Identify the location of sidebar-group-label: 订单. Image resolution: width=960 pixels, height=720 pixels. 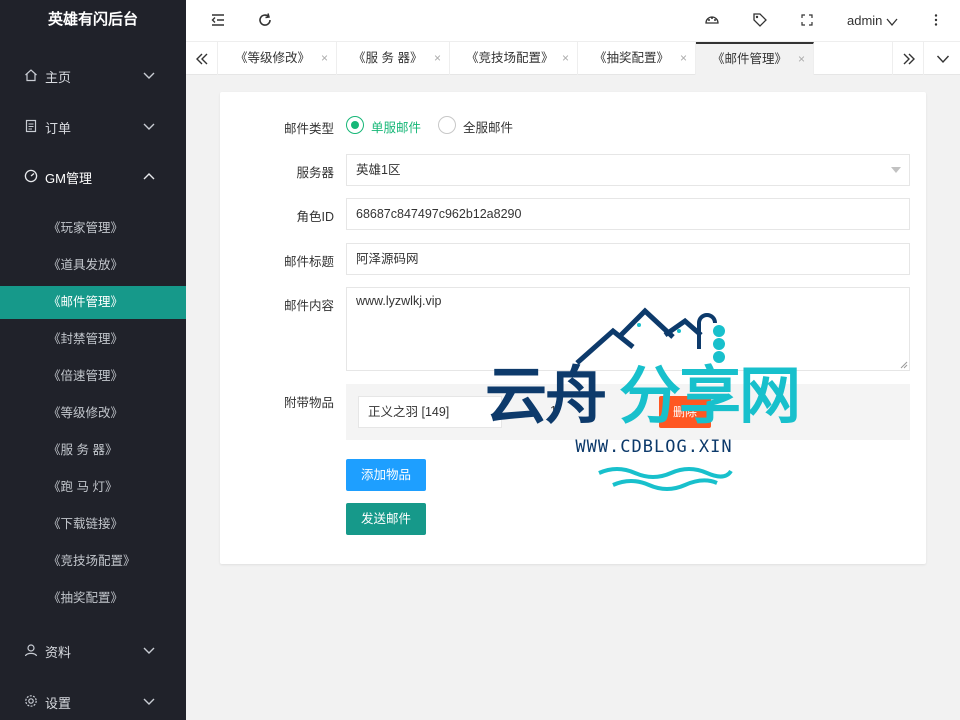
(58, 128).